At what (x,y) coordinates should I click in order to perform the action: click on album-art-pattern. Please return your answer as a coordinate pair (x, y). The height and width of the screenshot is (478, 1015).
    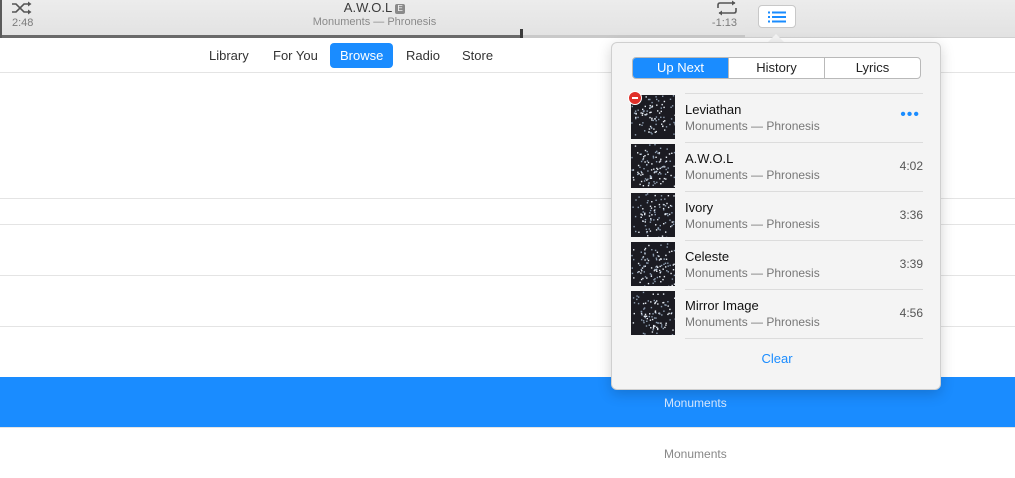
    Looking at the image, I should click on (653, 313).